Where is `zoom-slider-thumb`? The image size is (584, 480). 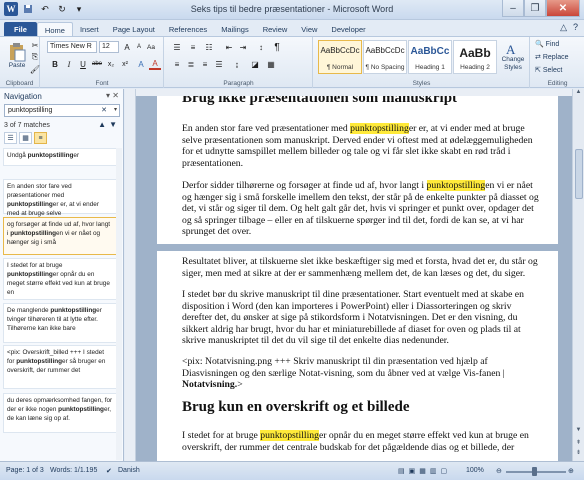 zoom-slider-thumb is located at coordinates (534, 471).